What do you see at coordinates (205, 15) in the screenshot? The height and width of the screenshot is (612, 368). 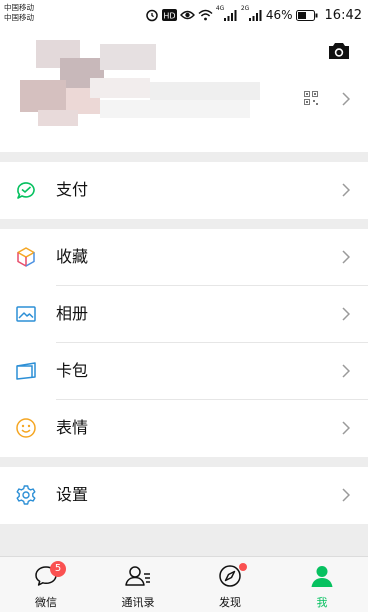 I see `wifi-icon` at bounding box center [205, 15].